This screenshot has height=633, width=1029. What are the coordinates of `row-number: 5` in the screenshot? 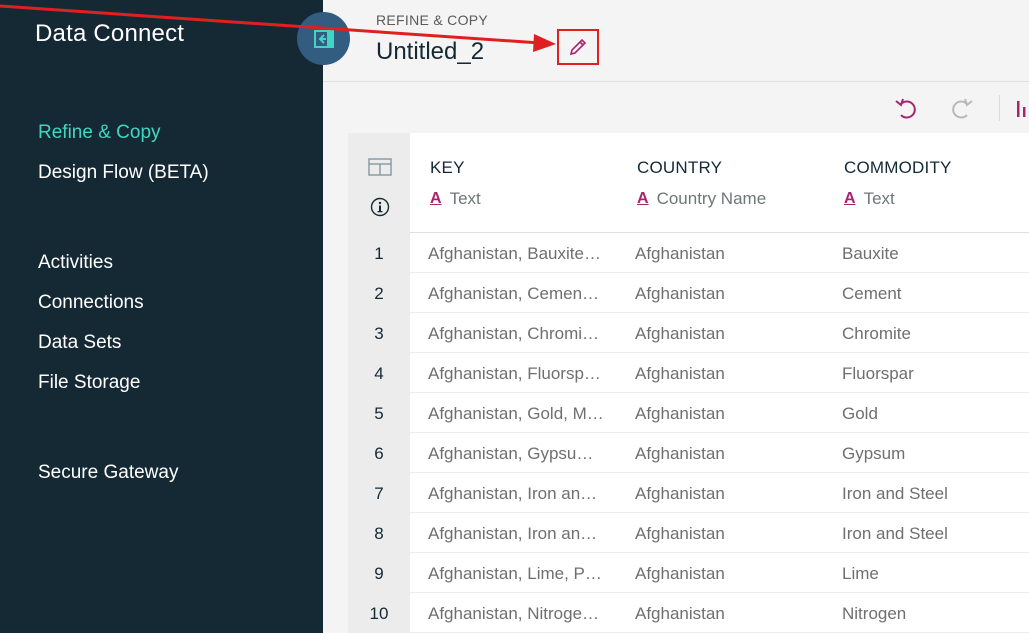 It's located at (379, 413).